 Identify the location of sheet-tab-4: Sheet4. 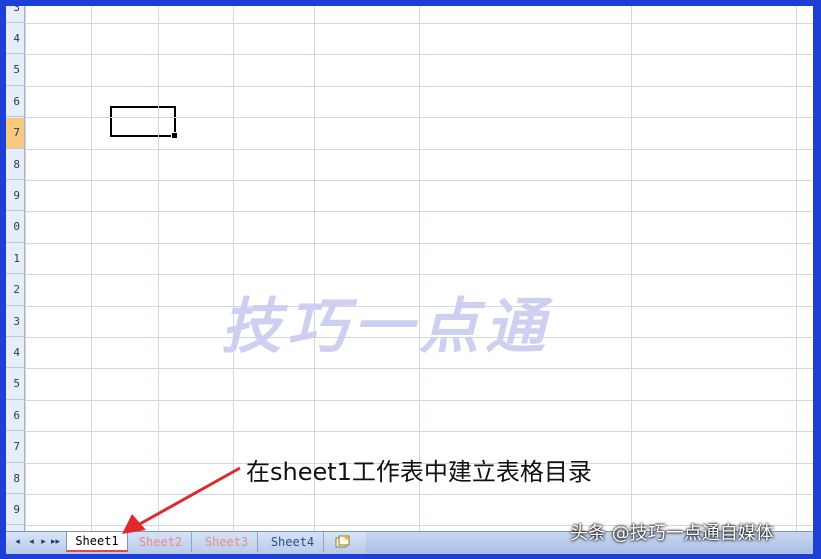
(293, 542).